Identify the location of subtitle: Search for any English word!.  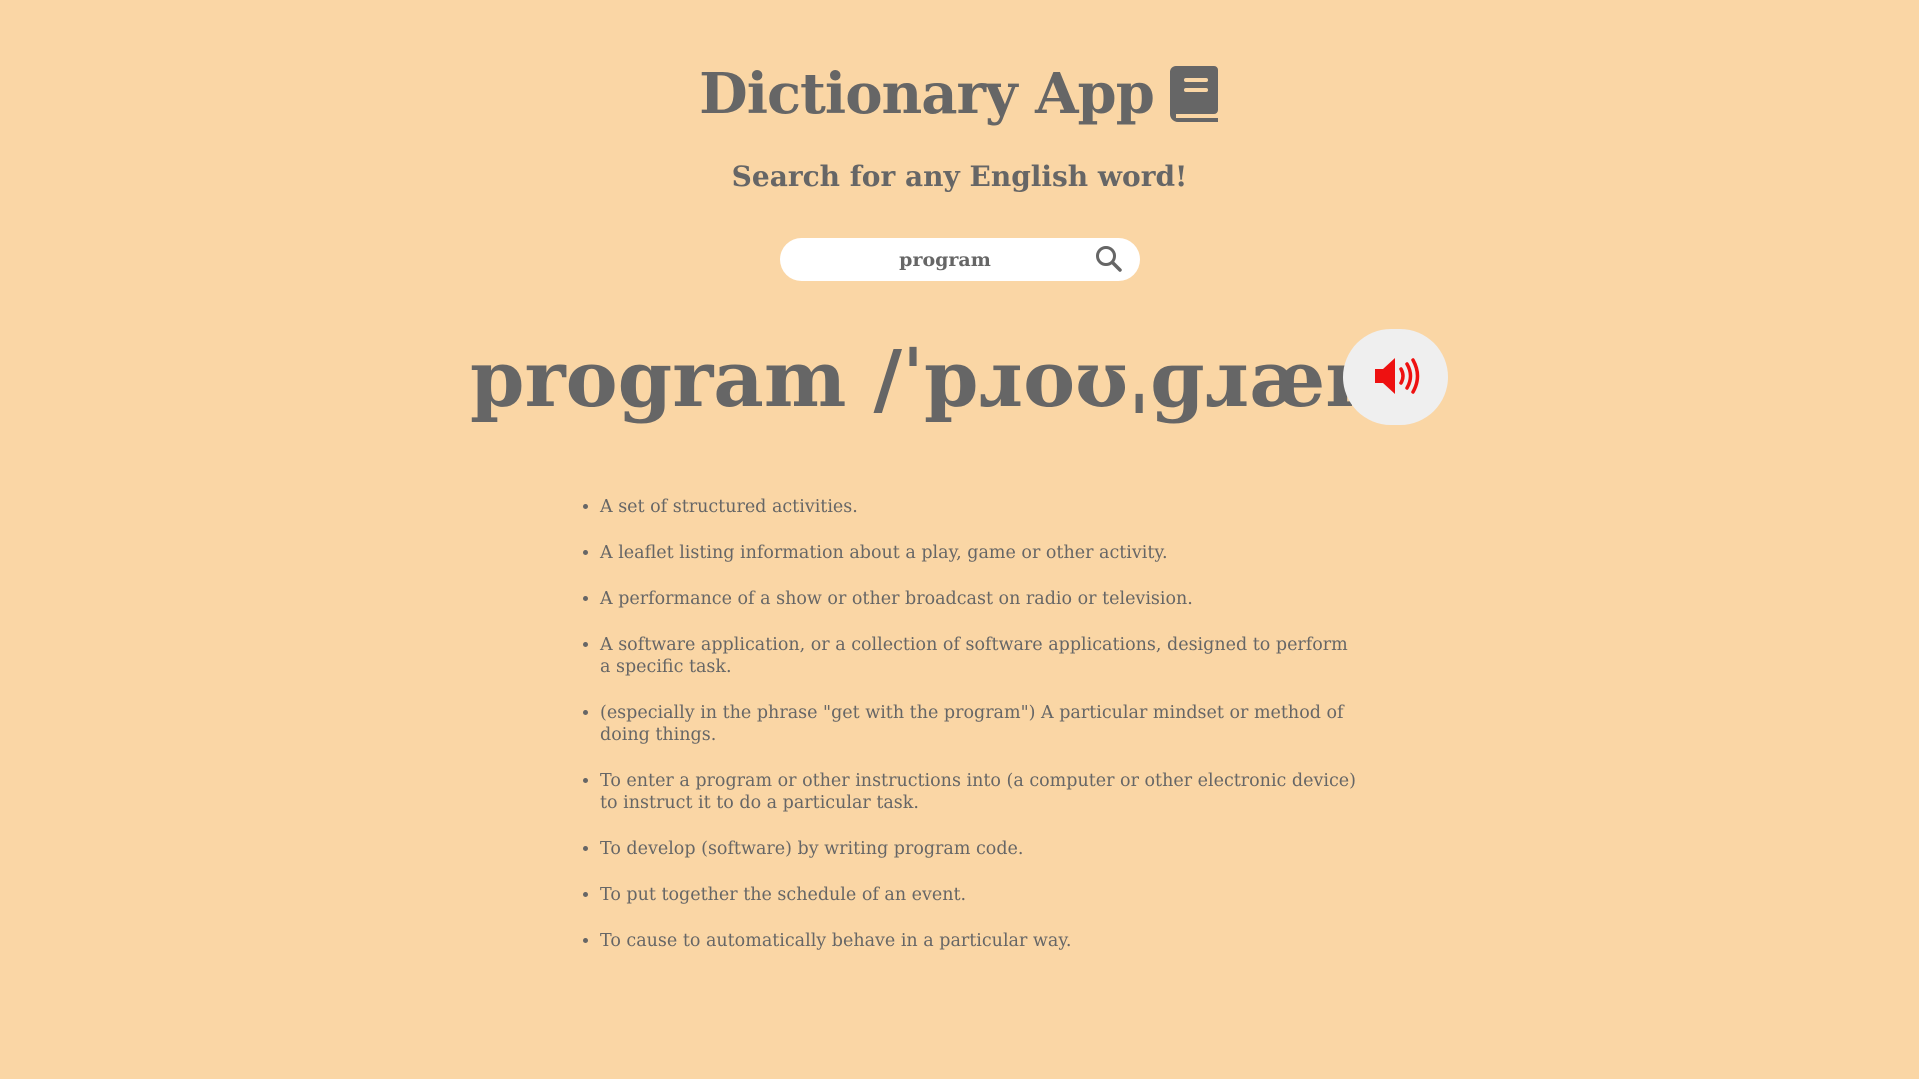
(959, 176).